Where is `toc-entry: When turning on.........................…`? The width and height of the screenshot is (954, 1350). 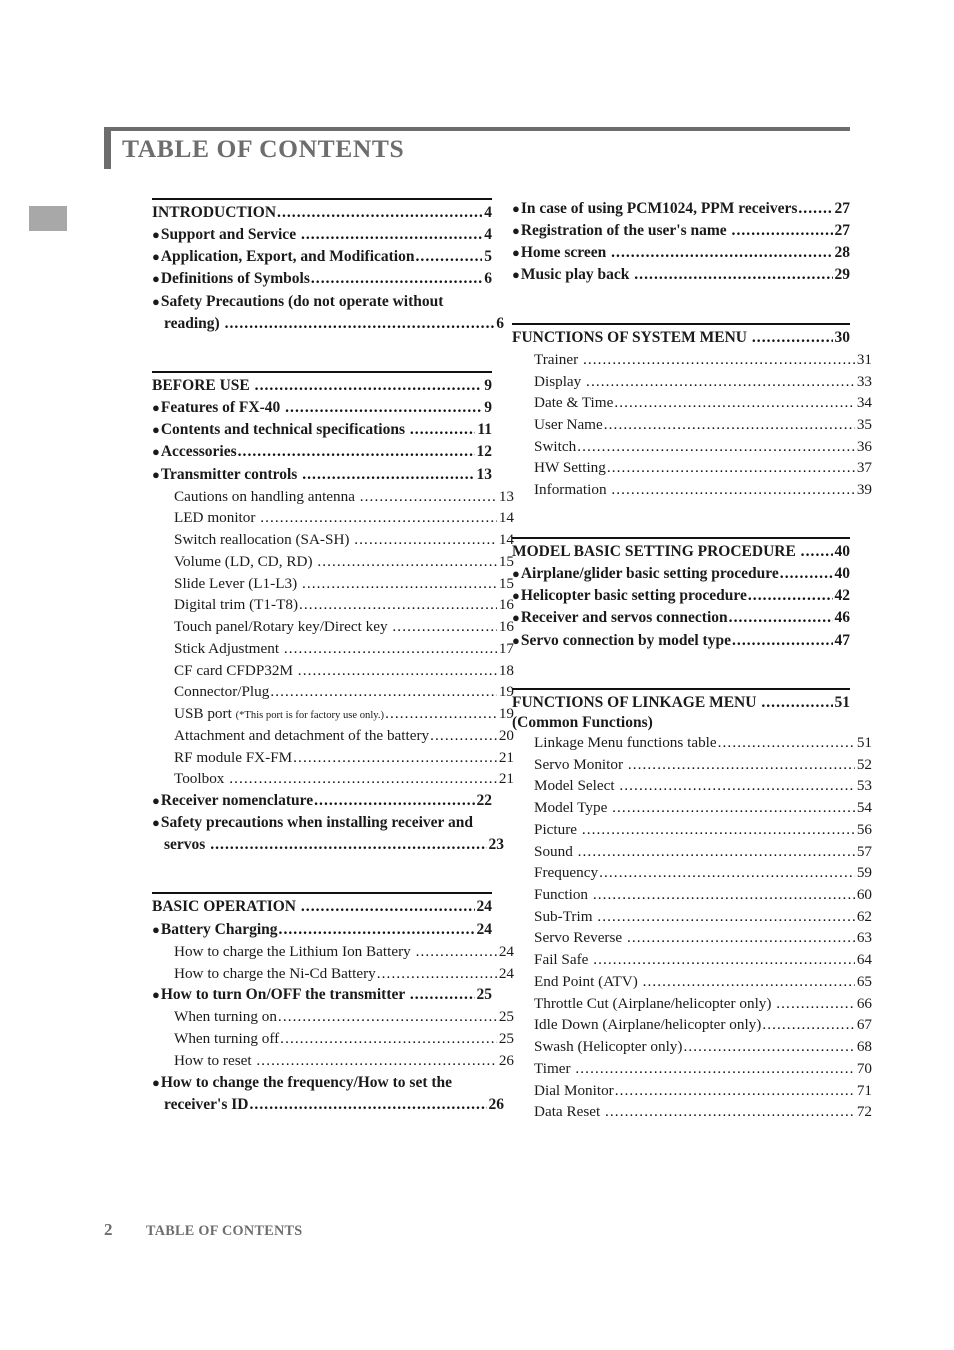
toc-entry: When turning on.........................… is located at coordinates (333, 1017).